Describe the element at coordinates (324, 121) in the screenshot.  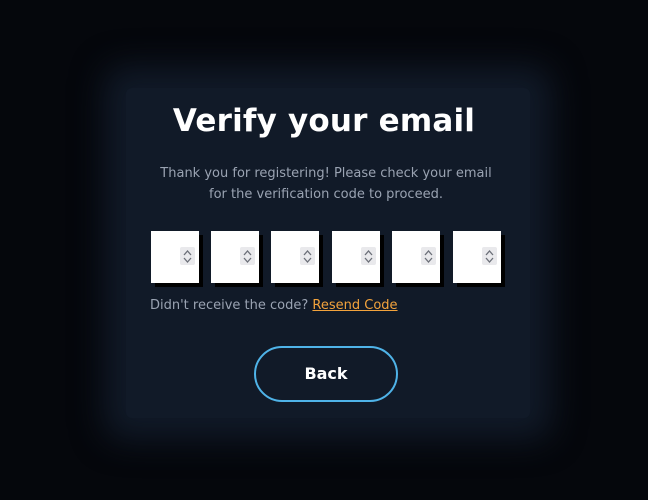
I see `page-title: Verify your email` at that location.